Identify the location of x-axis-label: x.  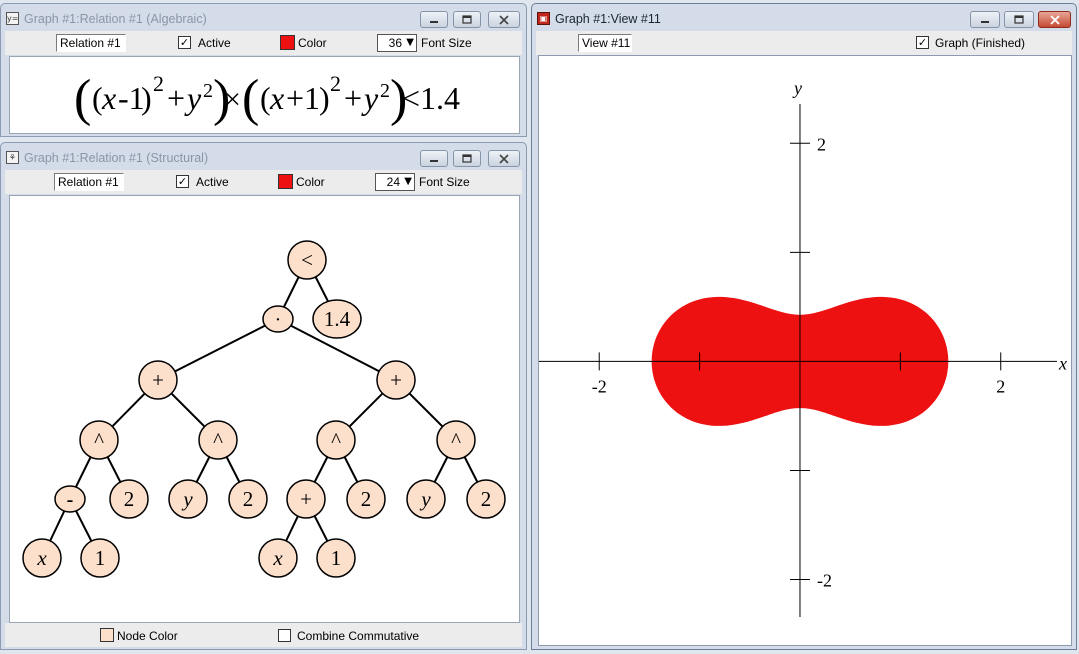
(1062, 363).